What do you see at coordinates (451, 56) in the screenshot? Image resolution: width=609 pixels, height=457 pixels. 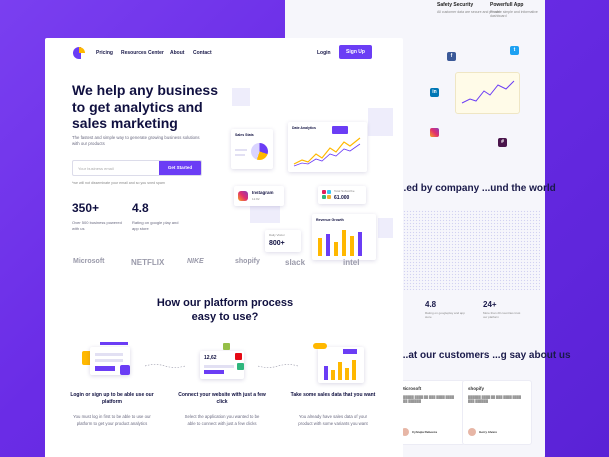 I see `facebook-icon: f` at bounding box center [451, 56].